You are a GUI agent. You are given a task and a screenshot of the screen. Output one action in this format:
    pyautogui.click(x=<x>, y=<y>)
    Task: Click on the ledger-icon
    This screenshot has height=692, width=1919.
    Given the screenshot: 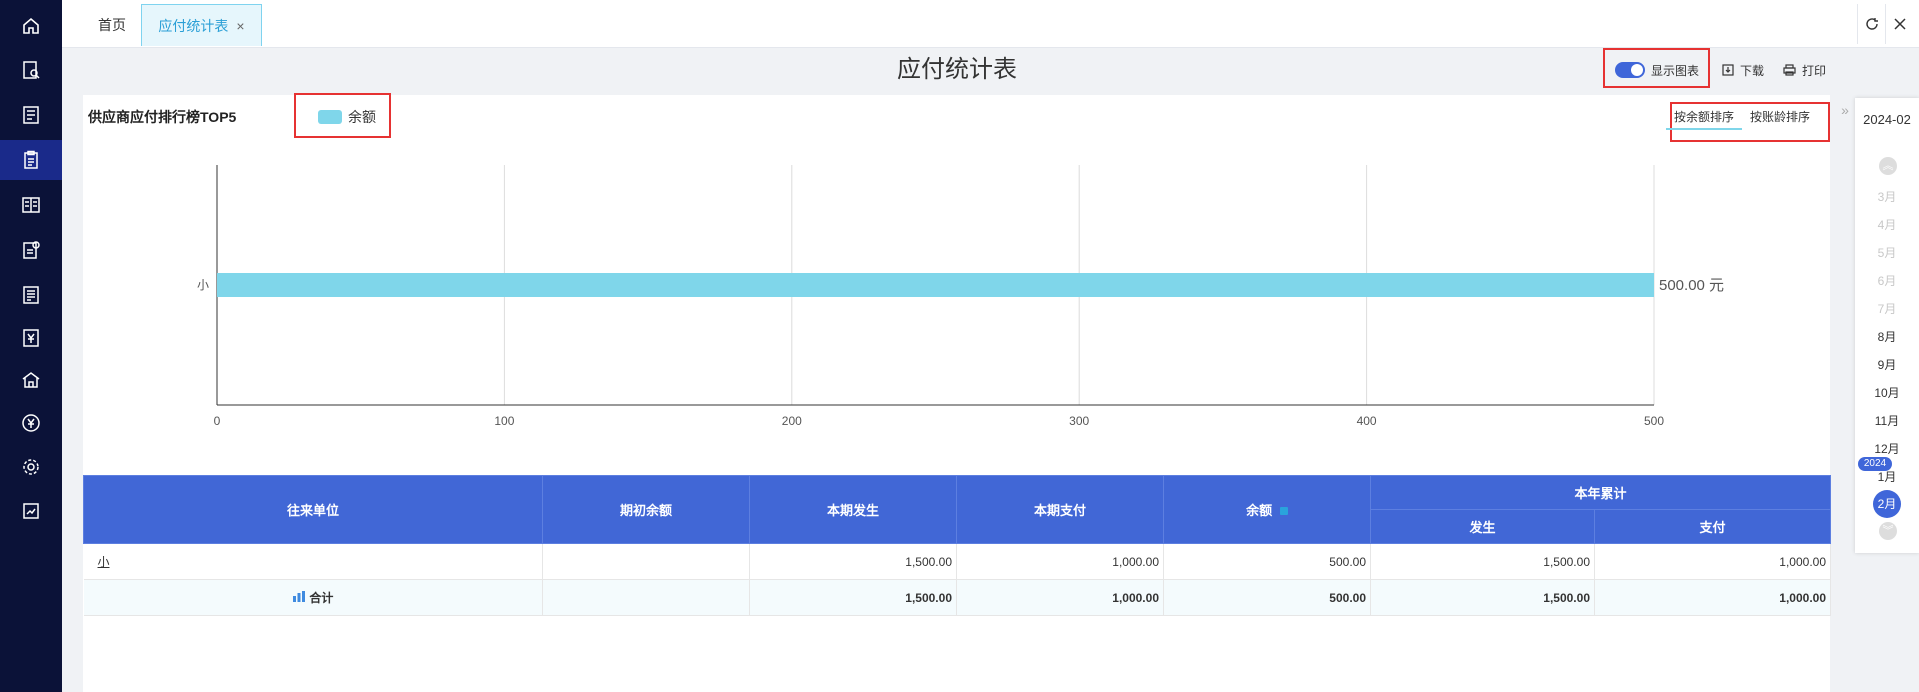 What is the action you would take?
    pyautogui.click(x=31, y=205)
    